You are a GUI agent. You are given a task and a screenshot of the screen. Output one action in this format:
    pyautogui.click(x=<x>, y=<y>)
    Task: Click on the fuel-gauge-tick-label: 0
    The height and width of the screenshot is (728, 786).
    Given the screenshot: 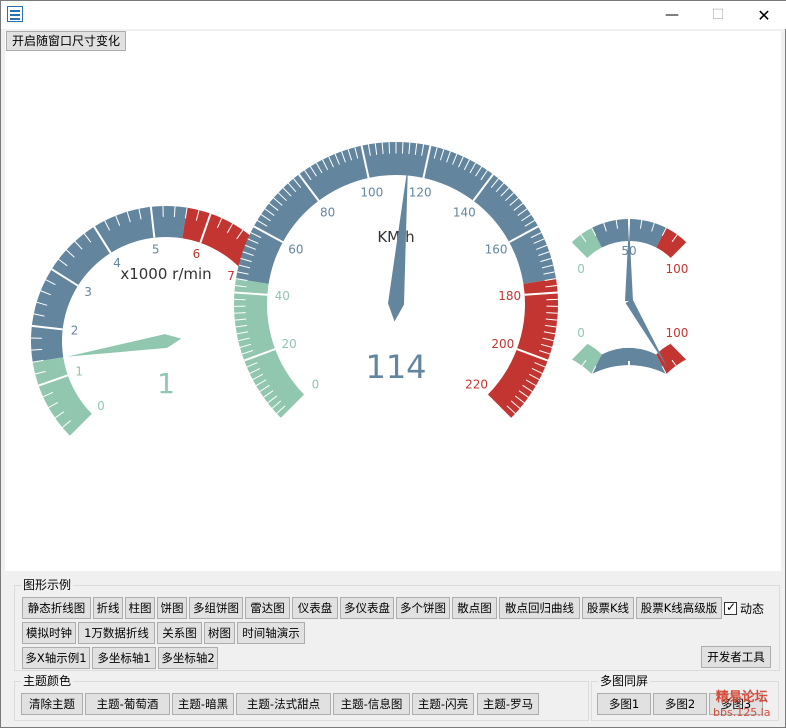 What is the action you would take?
    pyautogui.click(x=581, y=269)
    